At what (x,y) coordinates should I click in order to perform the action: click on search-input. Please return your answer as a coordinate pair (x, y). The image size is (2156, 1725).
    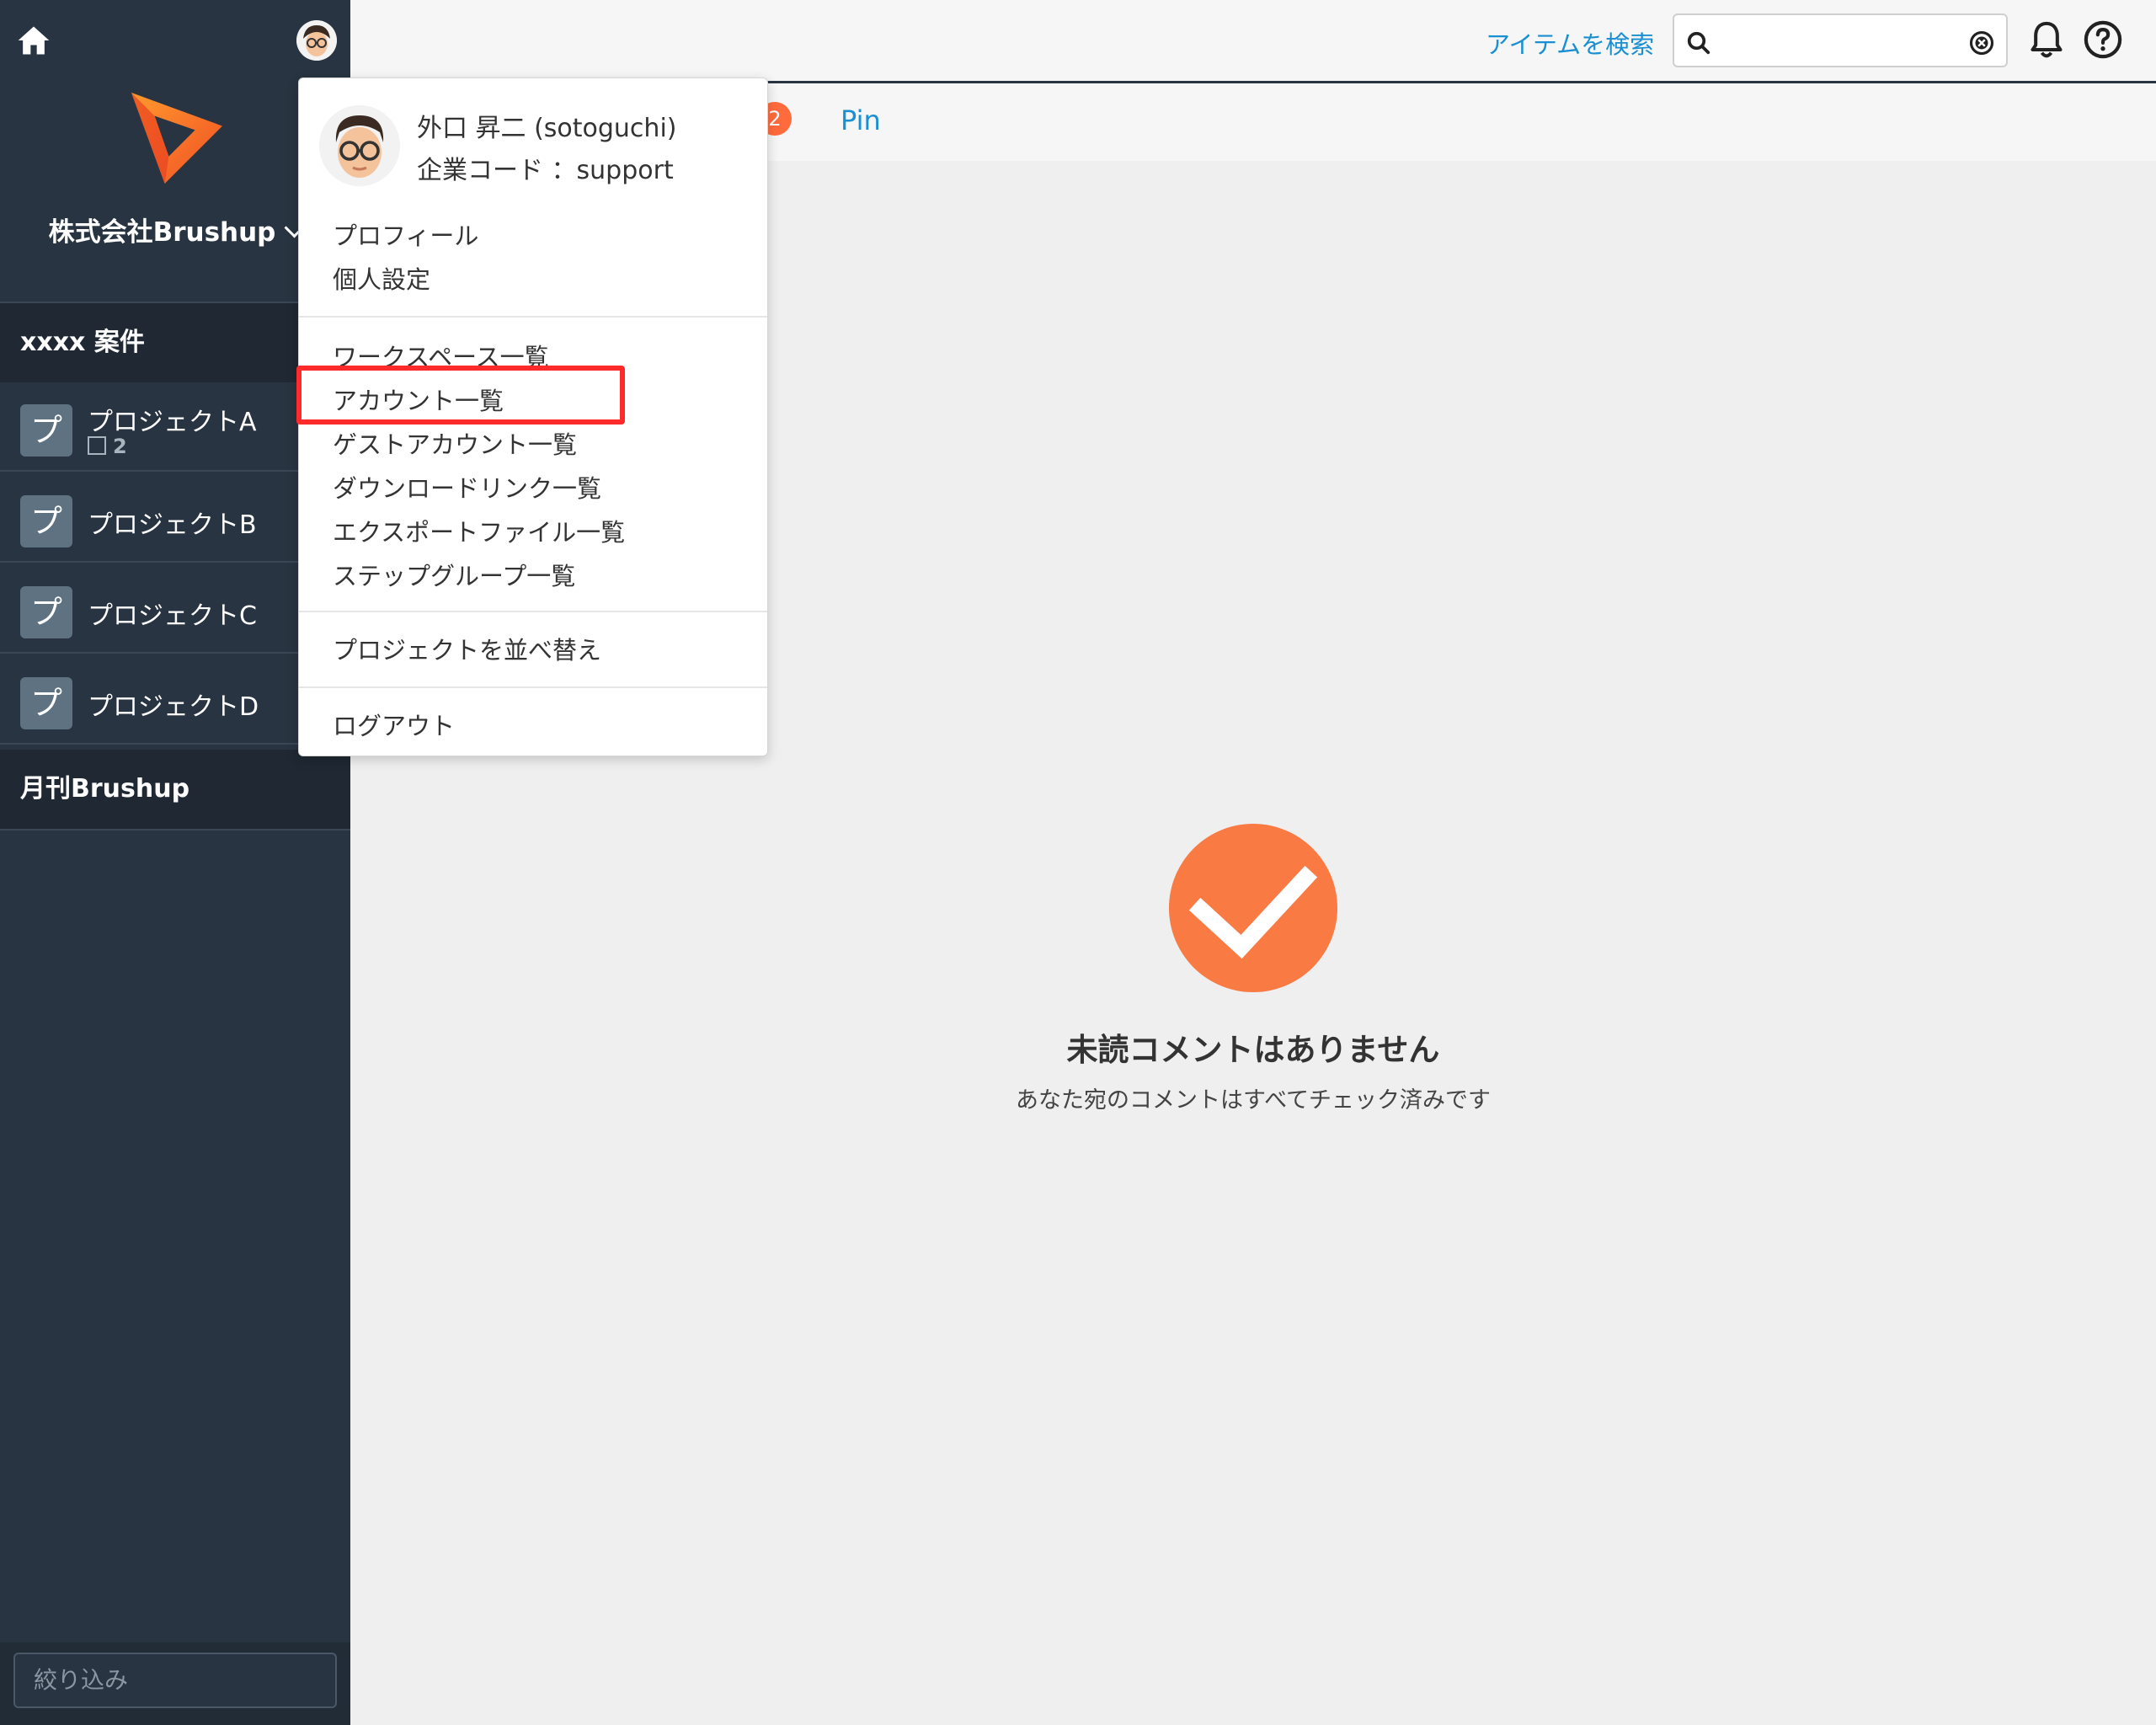
    Looking at the image, I should click on (1840, 40).